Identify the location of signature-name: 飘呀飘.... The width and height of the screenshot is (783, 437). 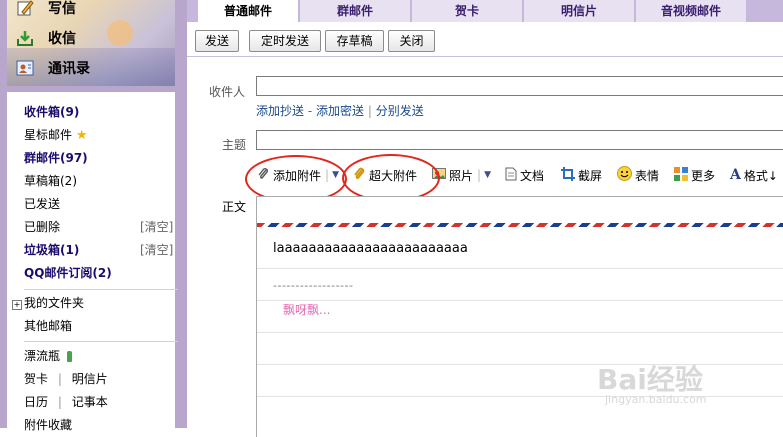
(307, 310).